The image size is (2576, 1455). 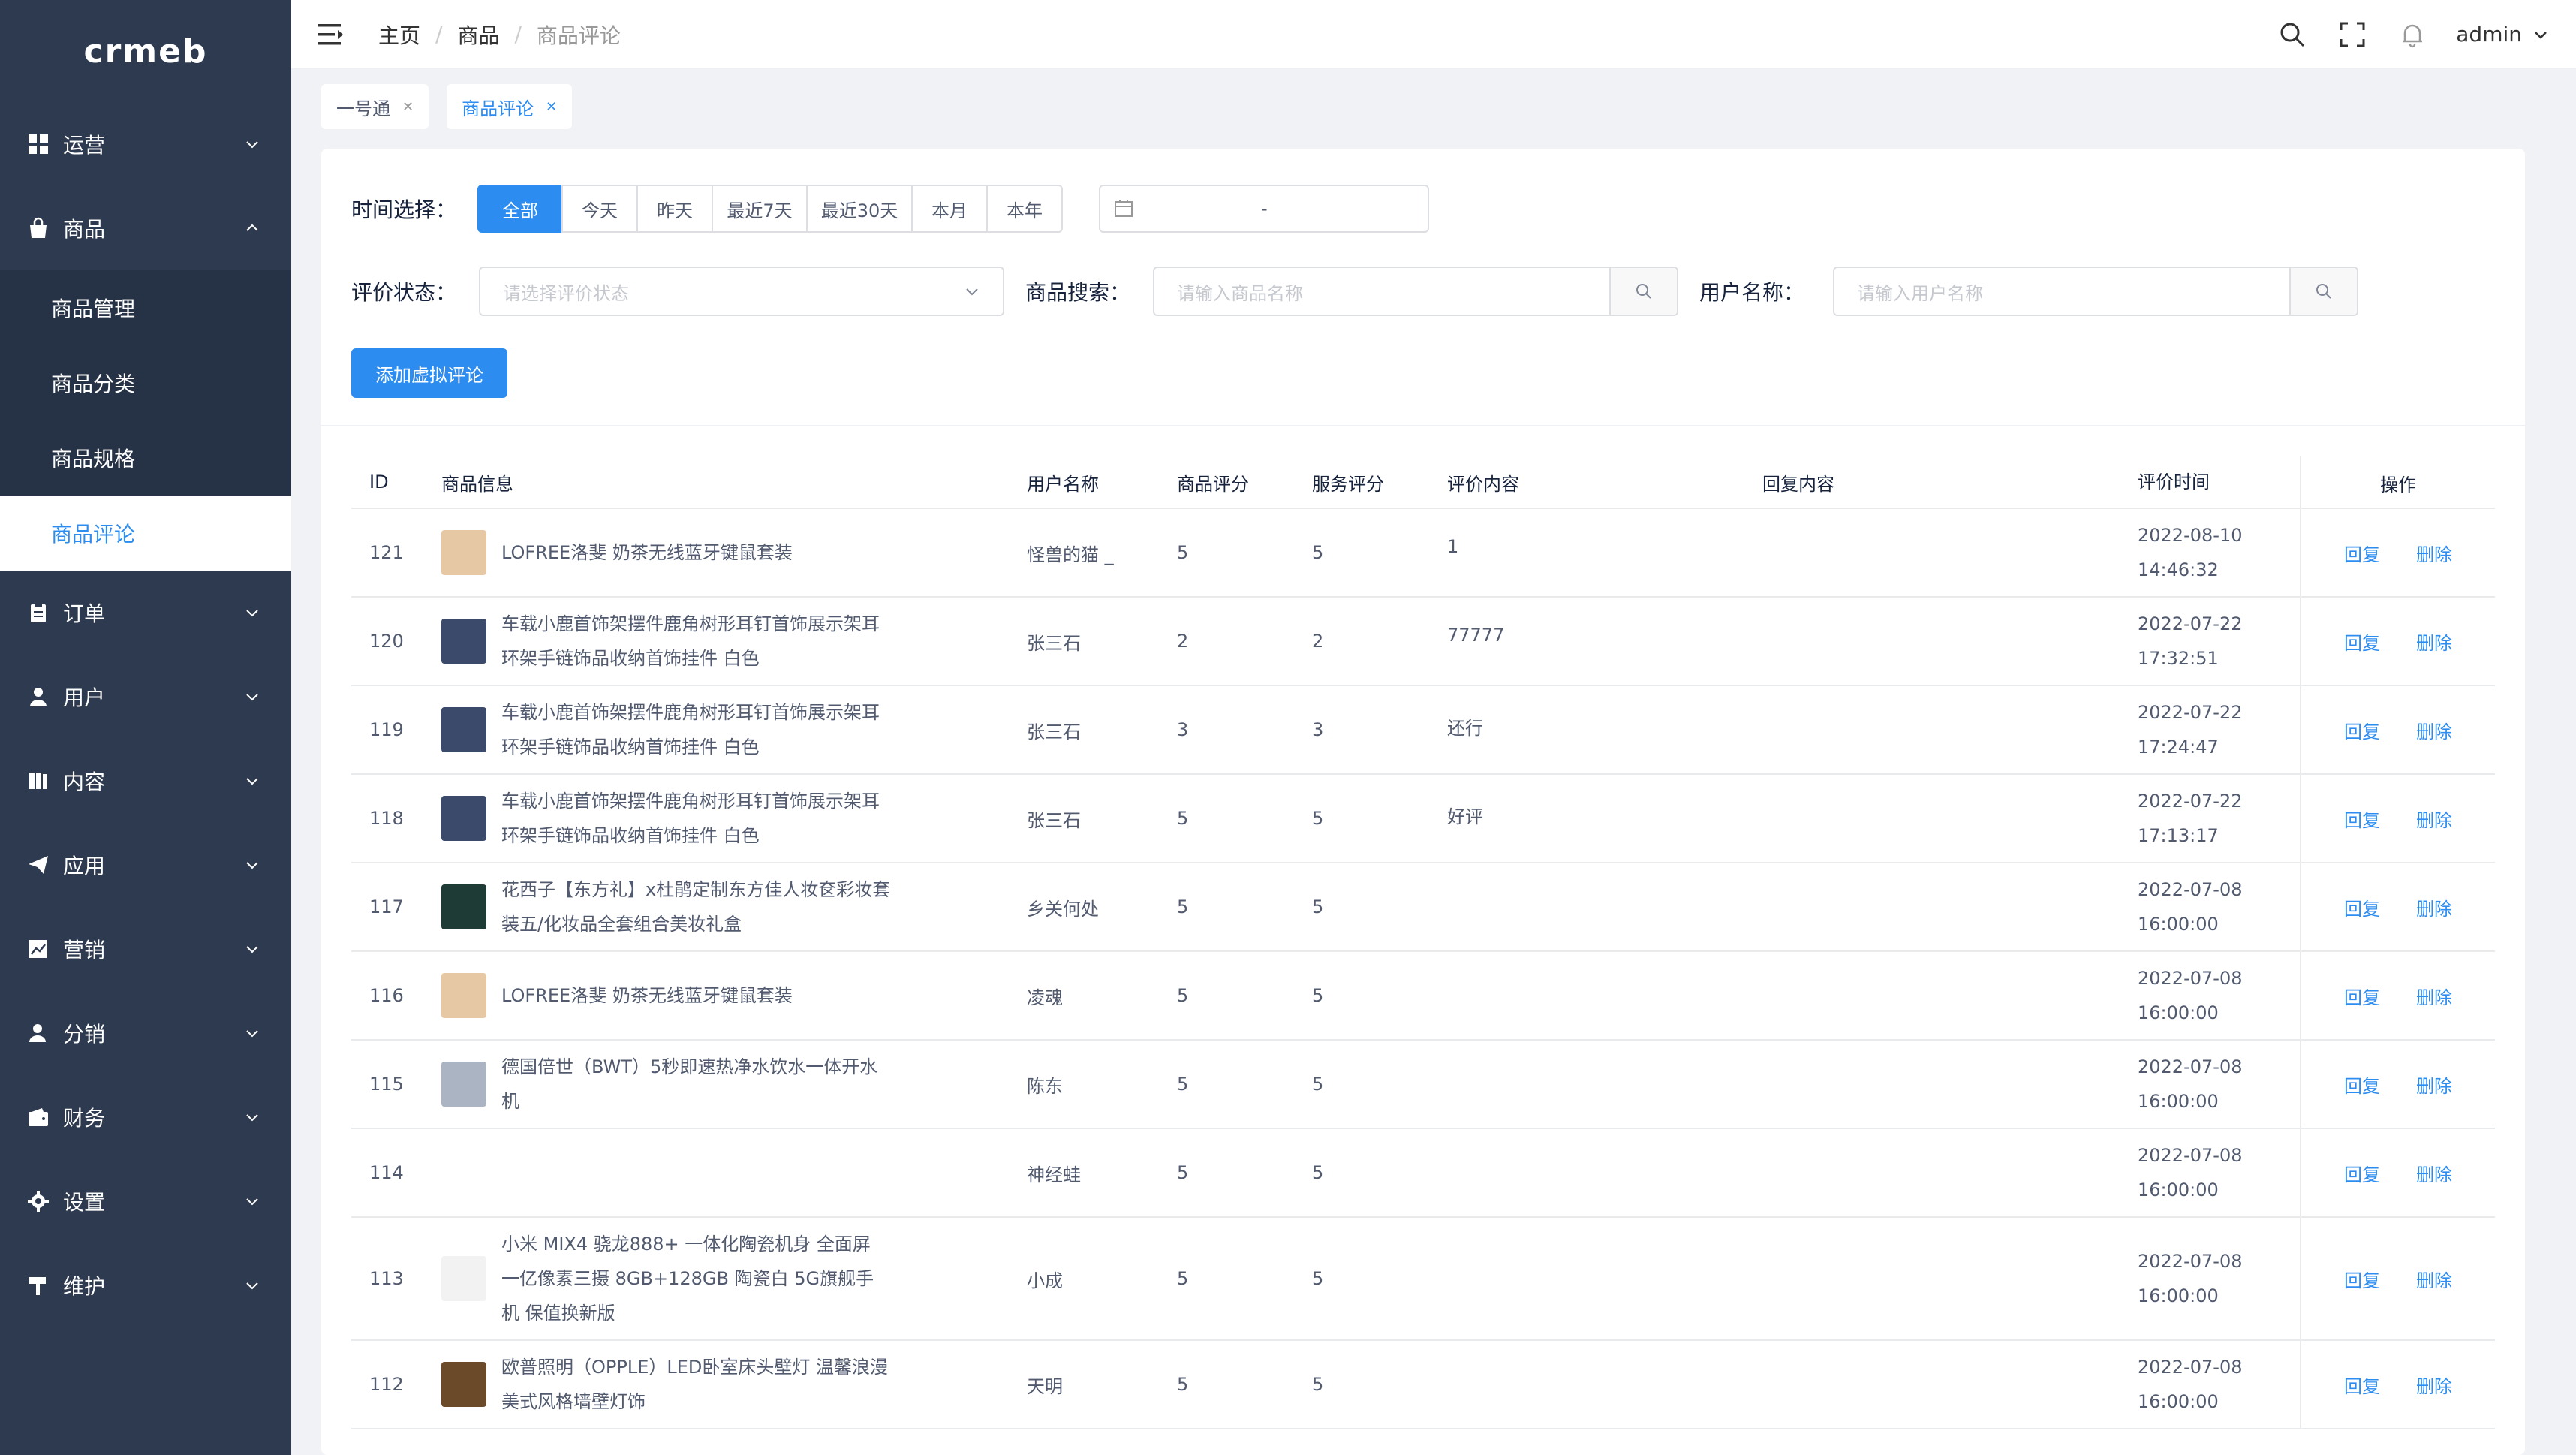 I want to click on breadcrumb-product: 商品, so click(x=478, y=35).